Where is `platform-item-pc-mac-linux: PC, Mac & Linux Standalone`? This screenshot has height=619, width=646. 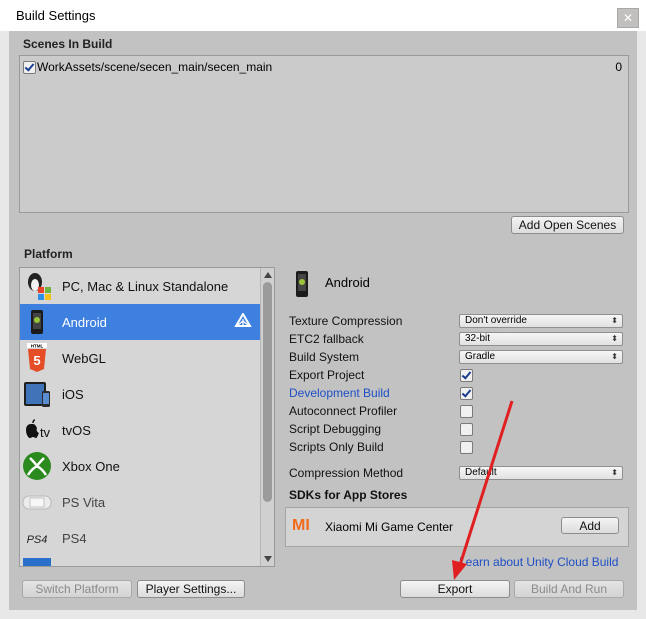 platform-item-pc-mac-linux: PC, Mac & Linux Standalone is located at coordinates (140, 286).